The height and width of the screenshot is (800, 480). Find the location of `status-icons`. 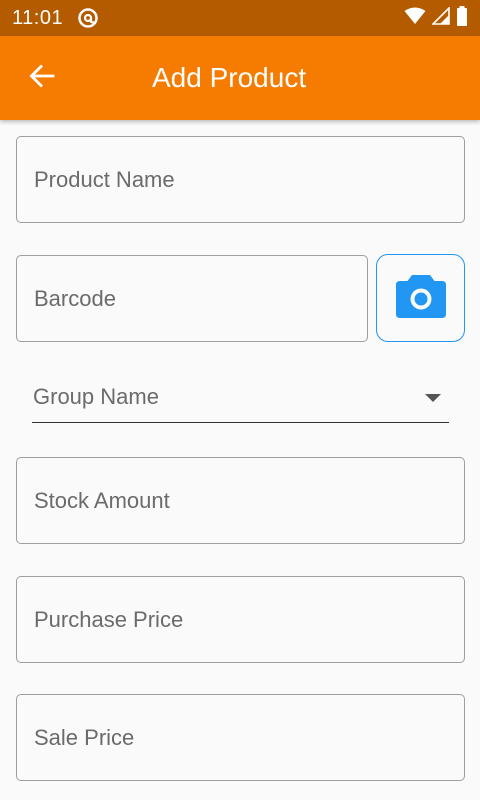

status-icons is located at coordinates (436, 18).